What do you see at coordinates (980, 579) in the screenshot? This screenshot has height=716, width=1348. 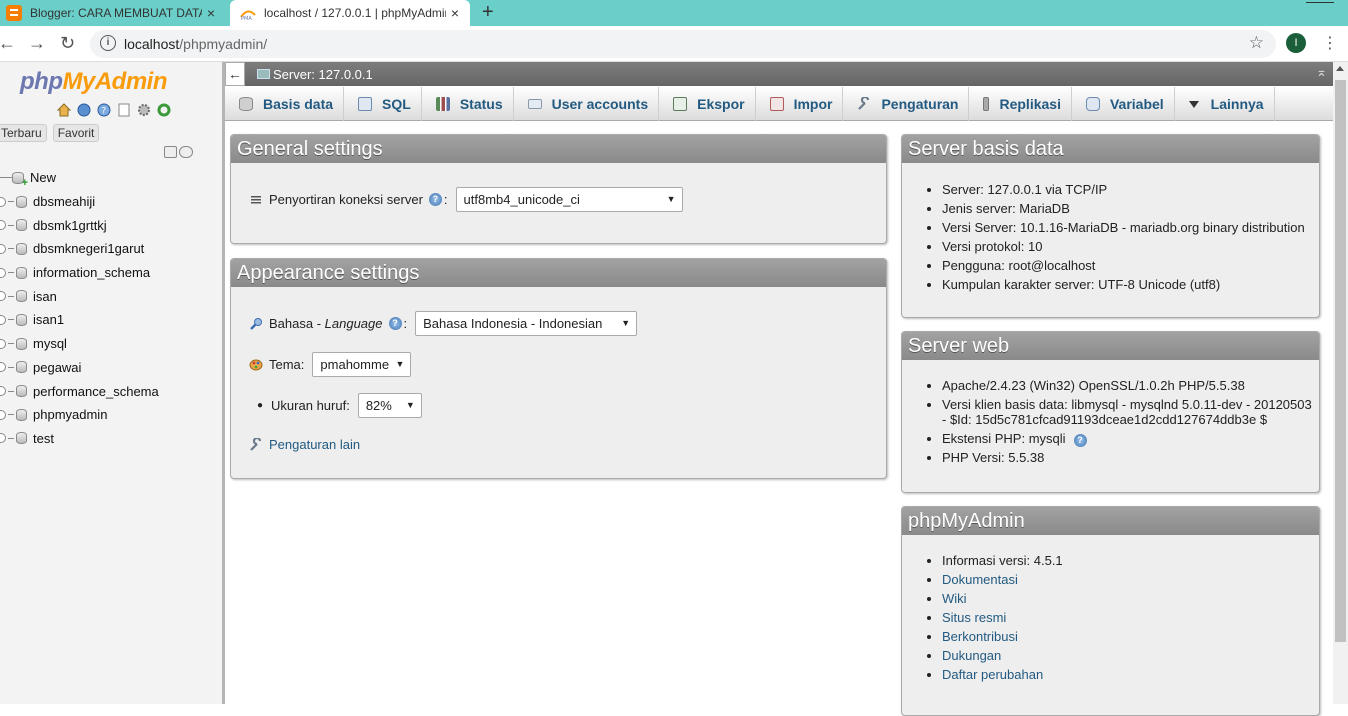 I see `documentation-link: Dokumentasi` at bounding box center [980, 579].